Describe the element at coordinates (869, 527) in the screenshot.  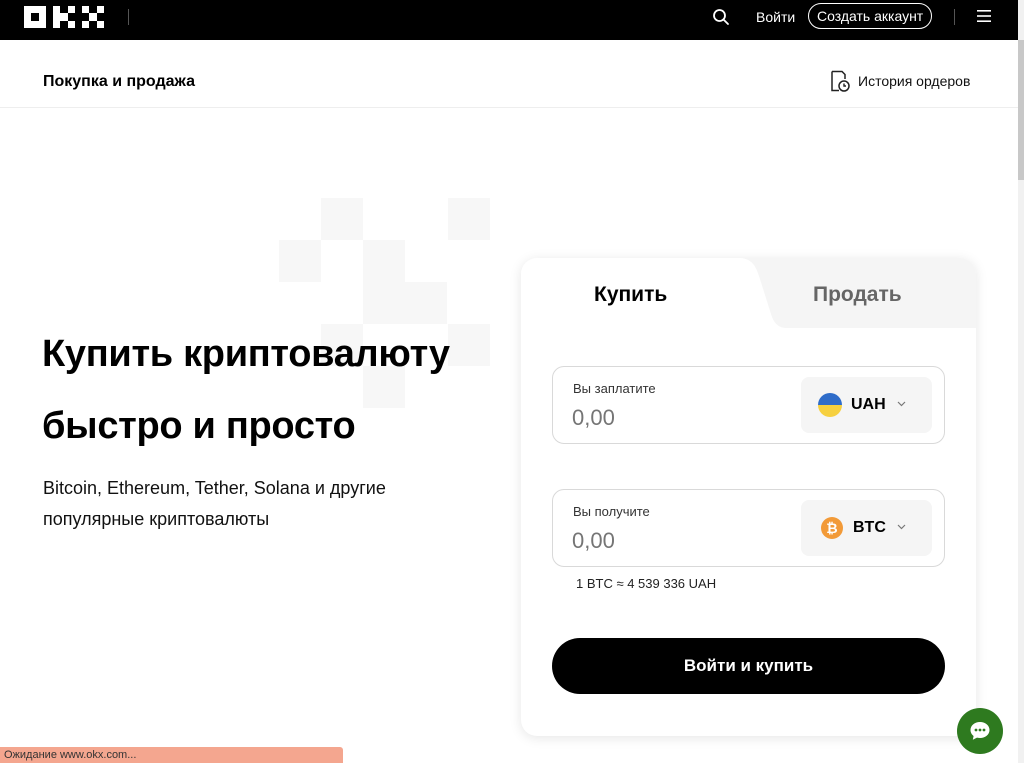
I see `receive-currency-code: BTC` at that location.